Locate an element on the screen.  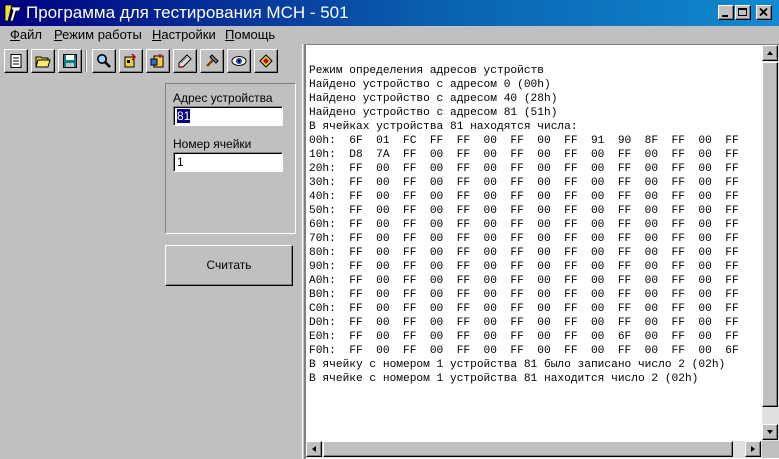
horizontal-scrollbar is located at coordinates (534, 449).